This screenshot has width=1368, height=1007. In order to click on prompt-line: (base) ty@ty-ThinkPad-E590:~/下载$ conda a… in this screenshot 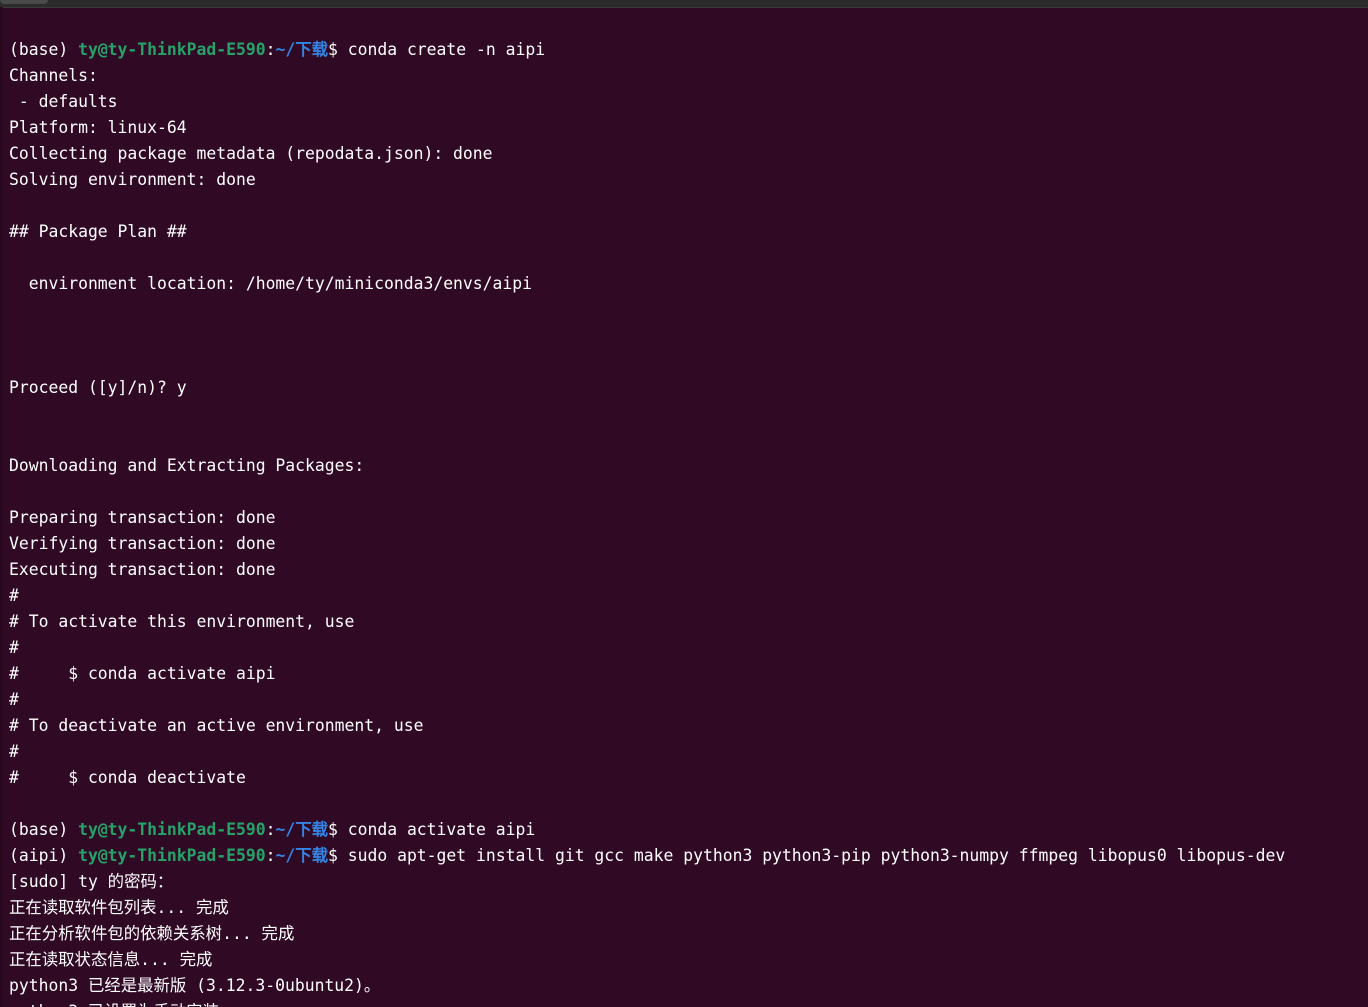, I will do `click(684, 830)`.